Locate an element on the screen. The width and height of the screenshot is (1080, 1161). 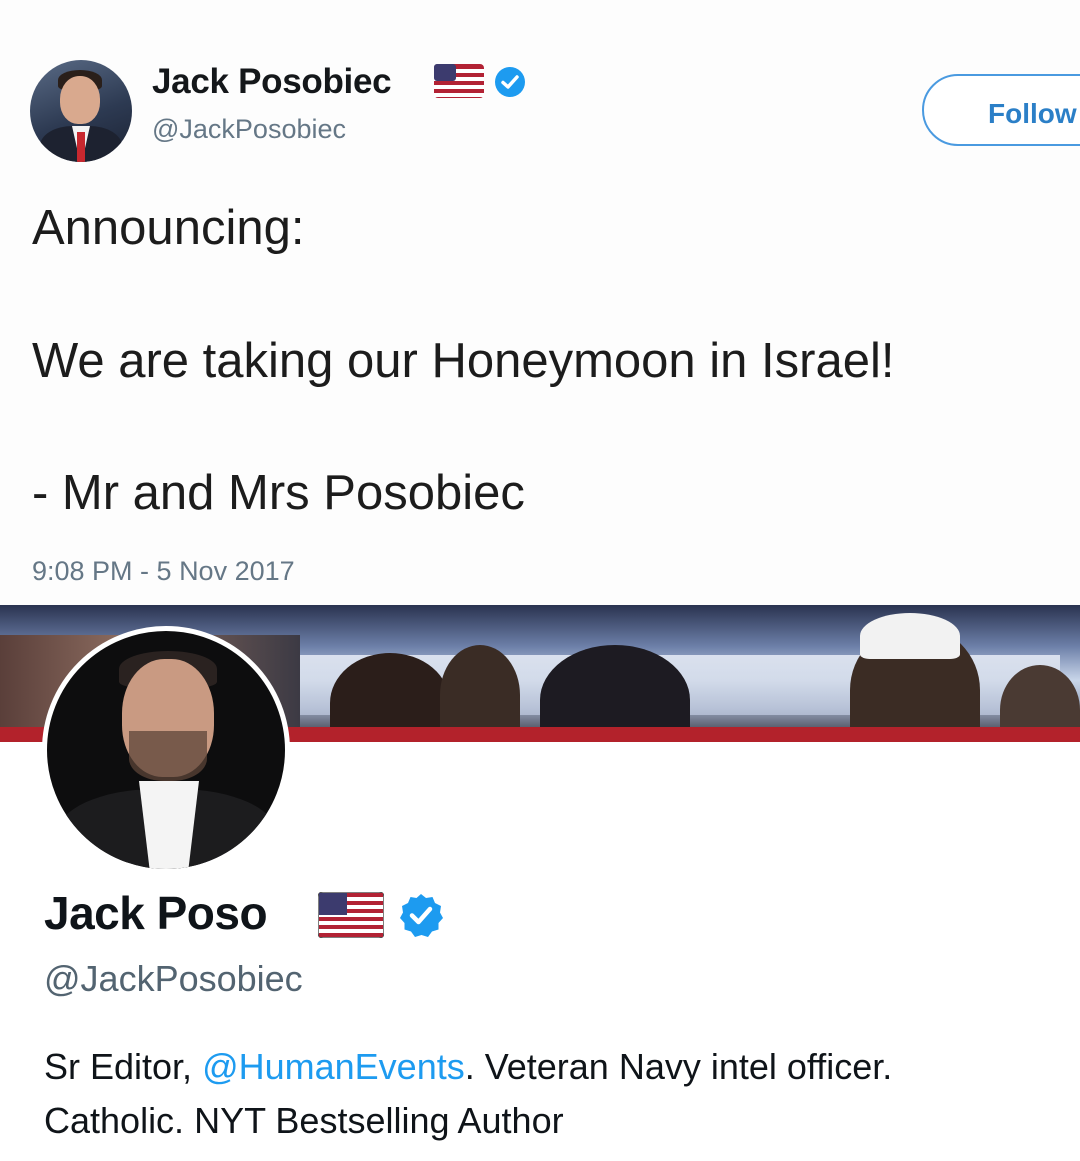
bio-text: Sr Editor, is located at coordinates (123, 1066).